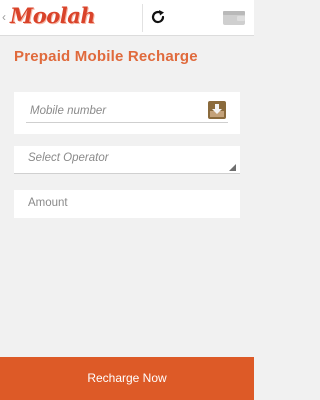 The width and height of the screenshot is (320, 400). Describe the element at coordinates (158, 17) in the screenshot. I see `refresh-icon` at that location.